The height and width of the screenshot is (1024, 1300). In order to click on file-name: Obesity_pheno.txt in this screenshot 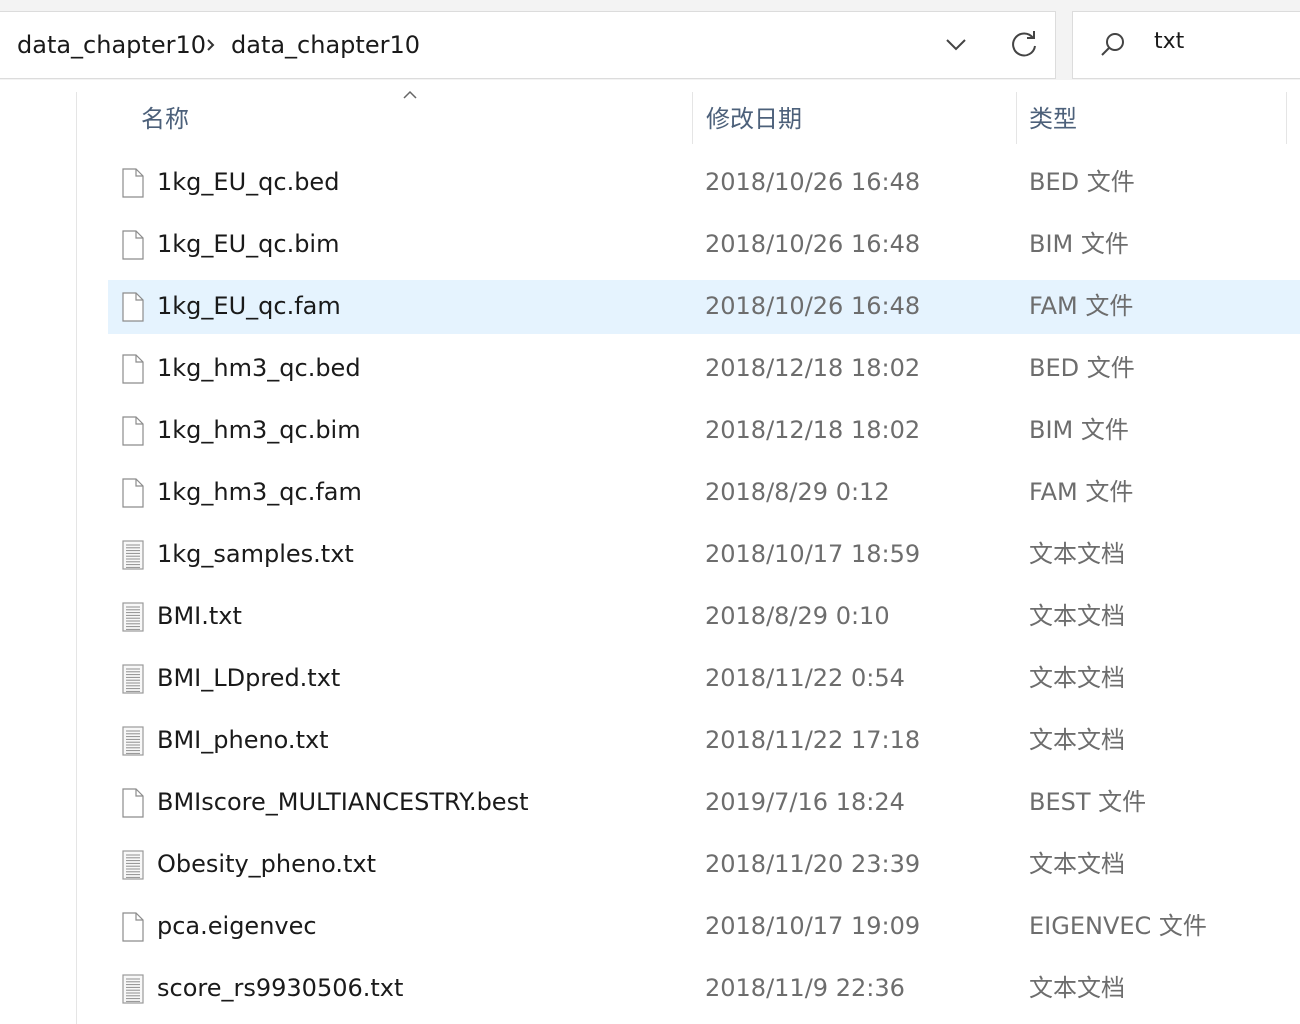, I will do `click(267, 864)`.